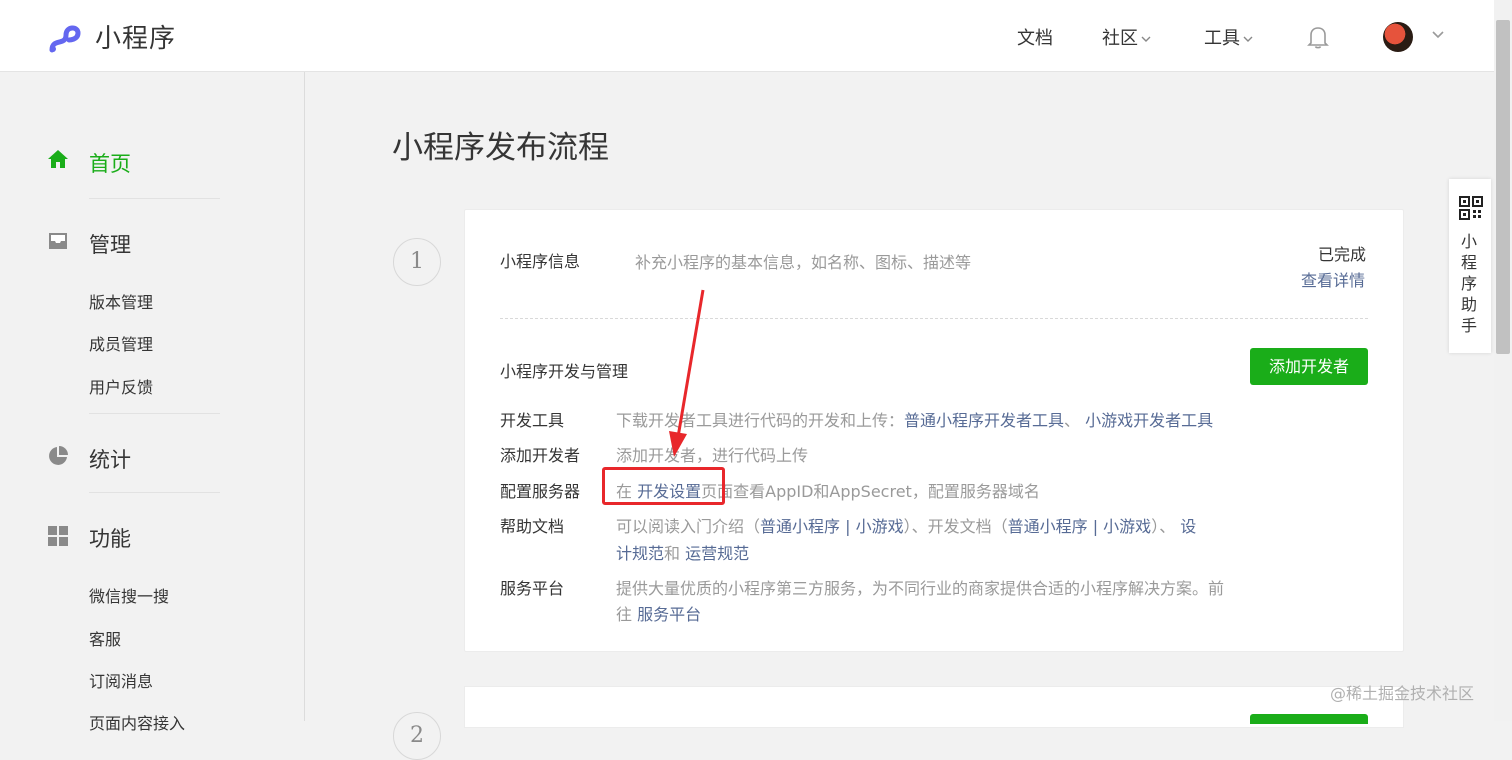 Image resolution: width=1512 pixels, height=760 pixels. Describe the element at coordinates (135, 36) in the screenshot. I see `brand-name: 小程序` at that location.